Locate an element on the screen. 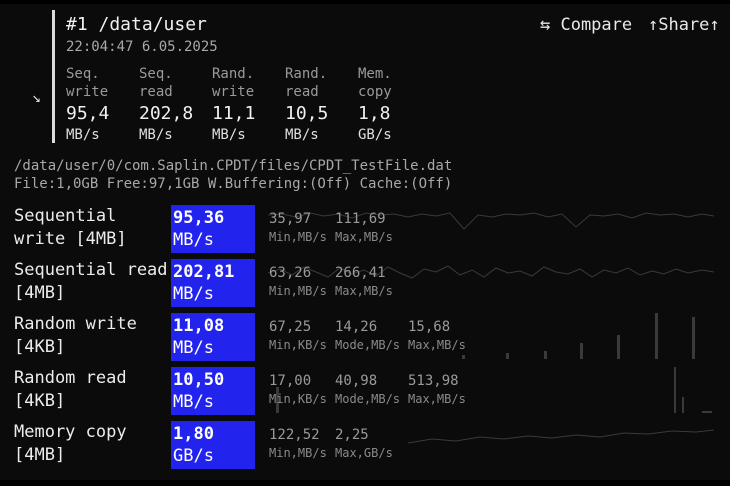 The width and height of the screenshot is (730, 486). result-stat: 63,26 Min,MB/s is located at coordinates (298, 282).